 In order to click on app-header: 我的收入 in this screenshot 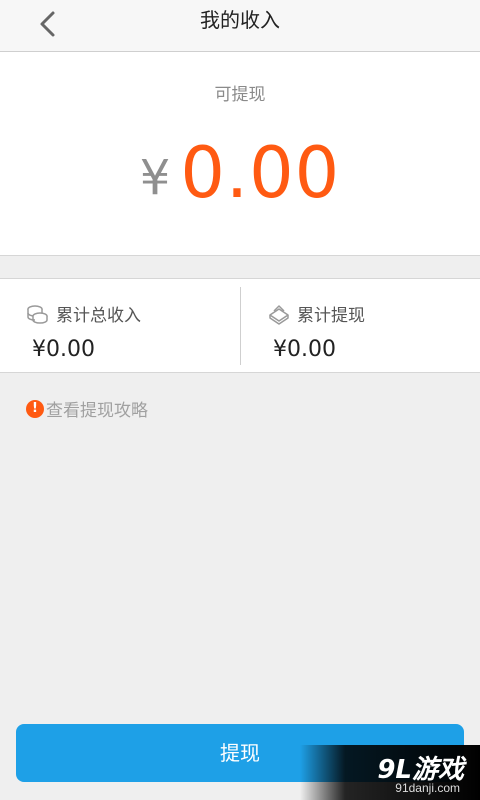, I will do `click(240, 26)`.